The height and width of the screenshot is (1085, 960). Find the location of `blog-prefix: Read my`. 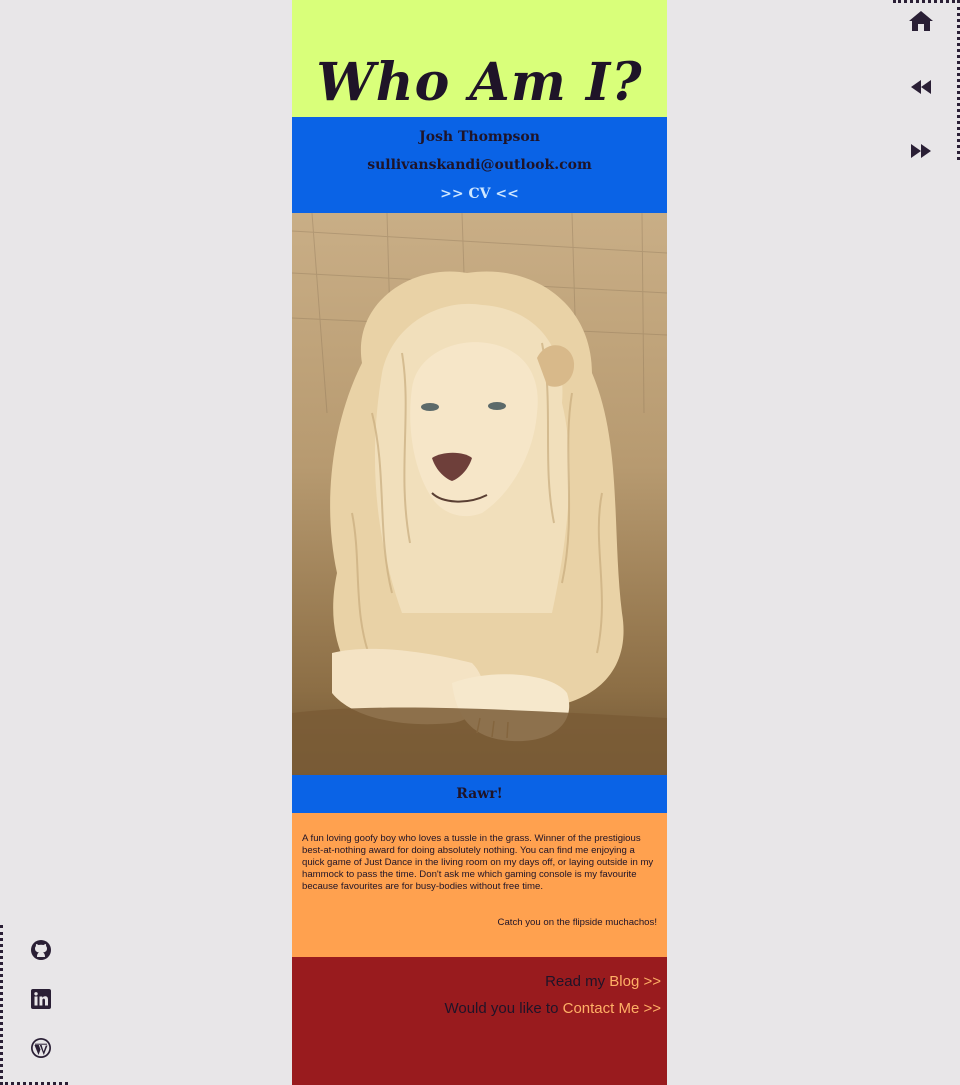

blog-prefix: Read my is located at coordinates (577, 981).